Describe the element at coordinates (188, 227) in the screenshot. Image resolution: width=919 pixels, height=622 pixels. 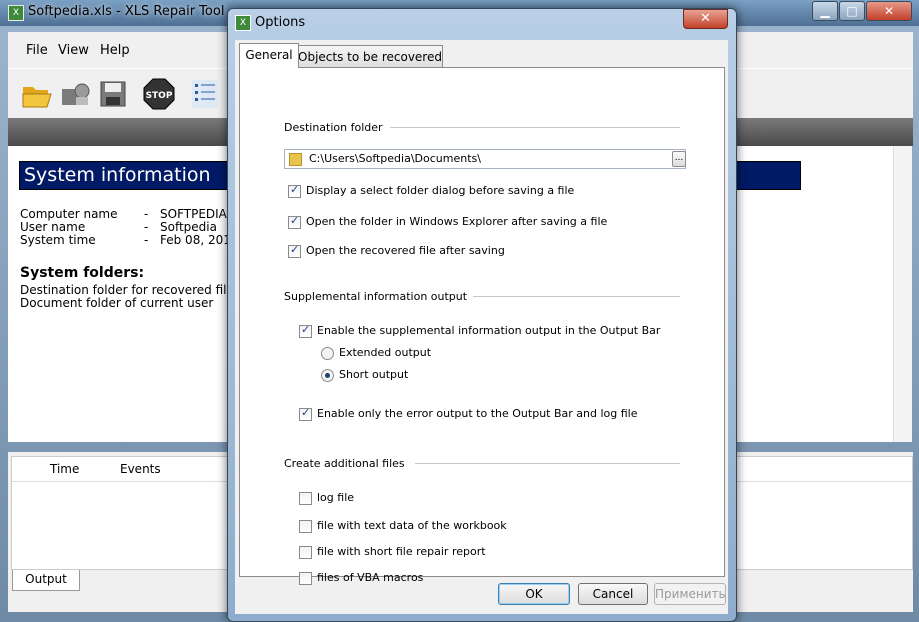
I see `info-value-user: Softpedia` at that location.